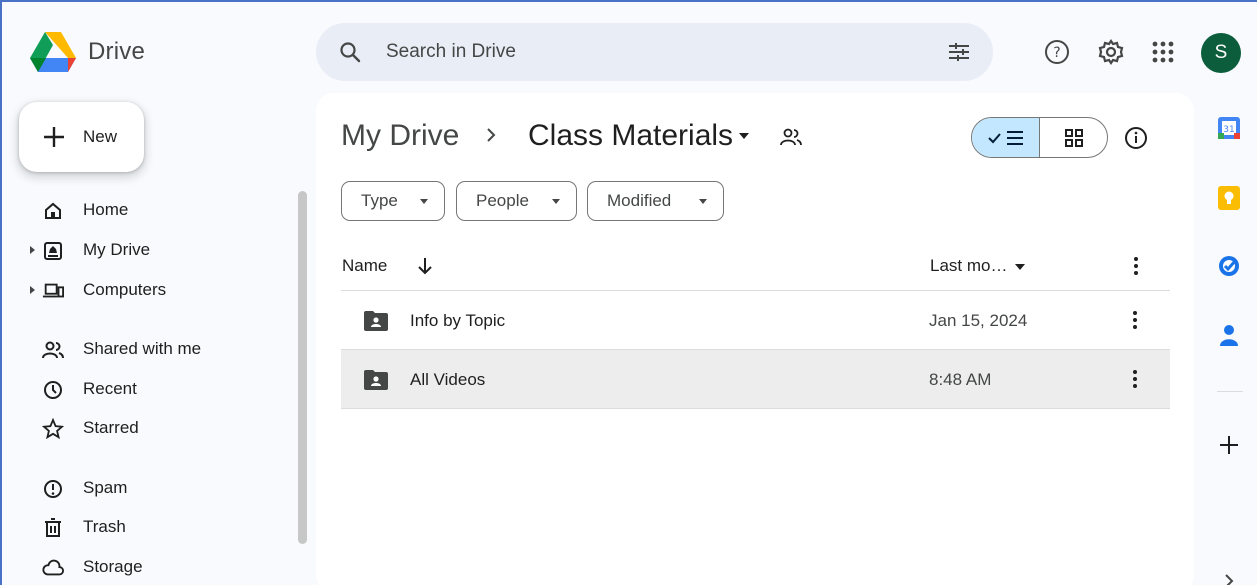 This screenshot has width=1257, height=585. What do you see at coordinates (1230, 391) in the screenshot?
I see `rail-divider` at bounding box center [1230, 391].